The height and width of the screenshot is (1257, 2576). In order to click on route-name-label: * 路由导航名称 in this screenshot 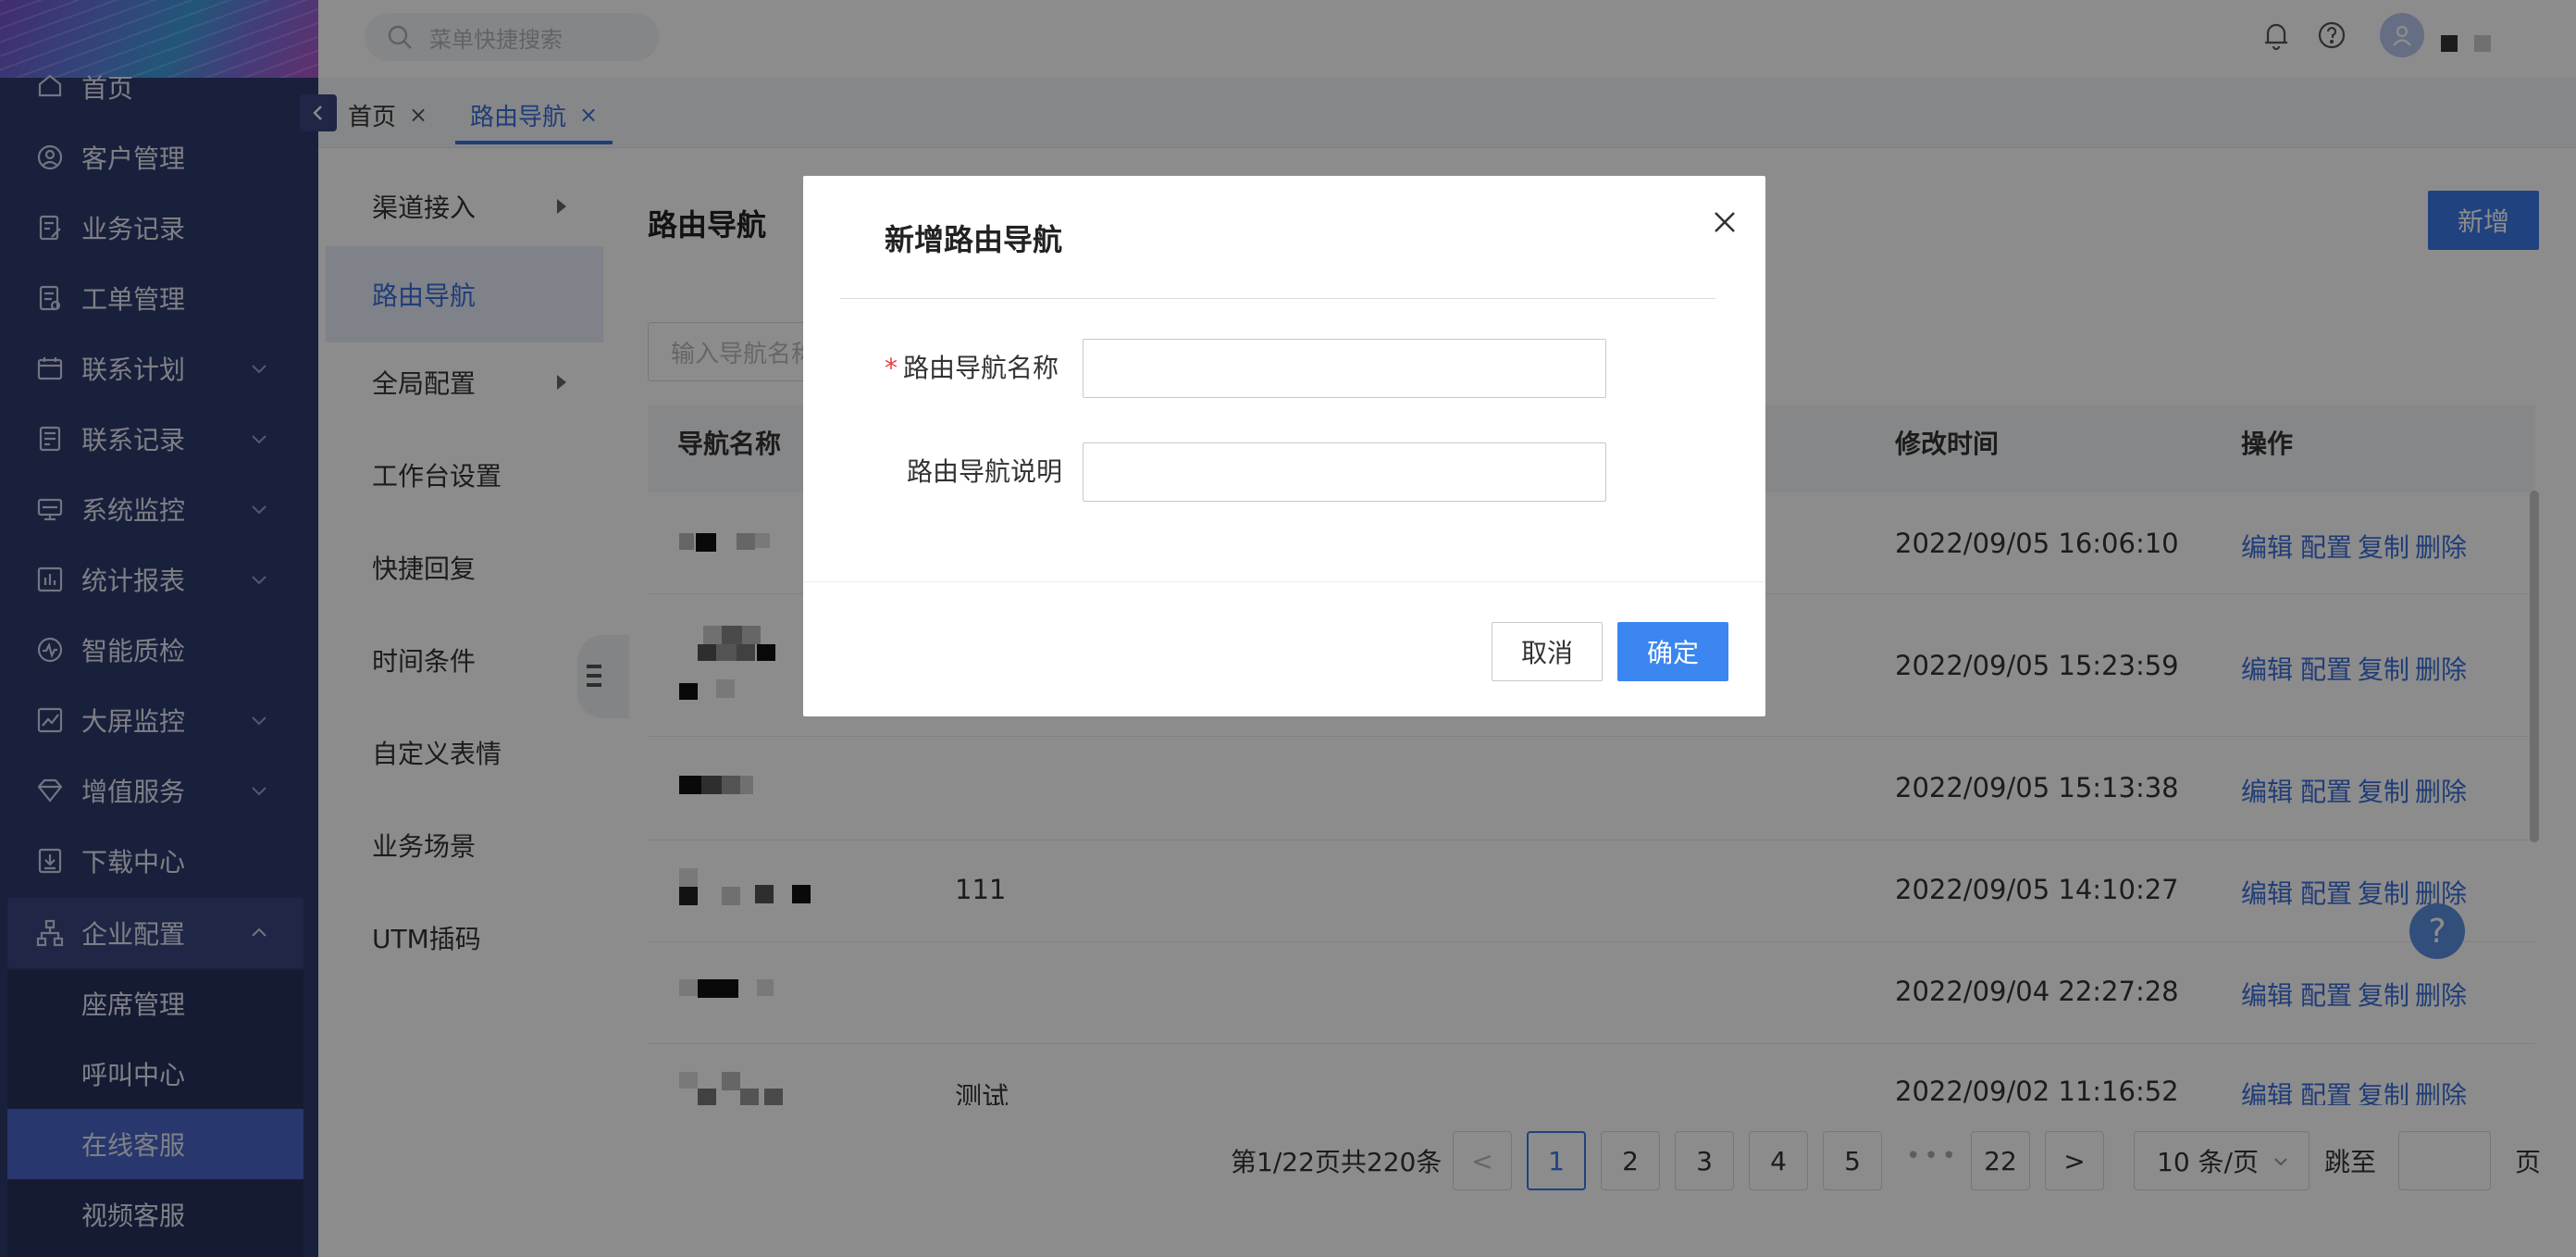, I will do `click(972, 367)`.